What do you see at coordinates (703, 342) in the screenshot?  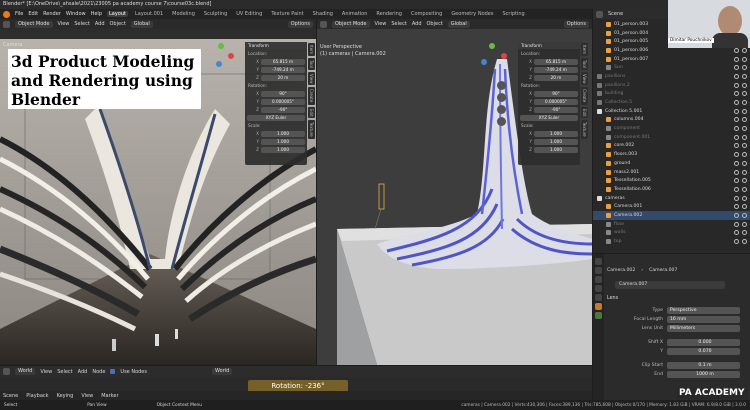 I see `property-field: 0.000` at bounding box center [703, 342].